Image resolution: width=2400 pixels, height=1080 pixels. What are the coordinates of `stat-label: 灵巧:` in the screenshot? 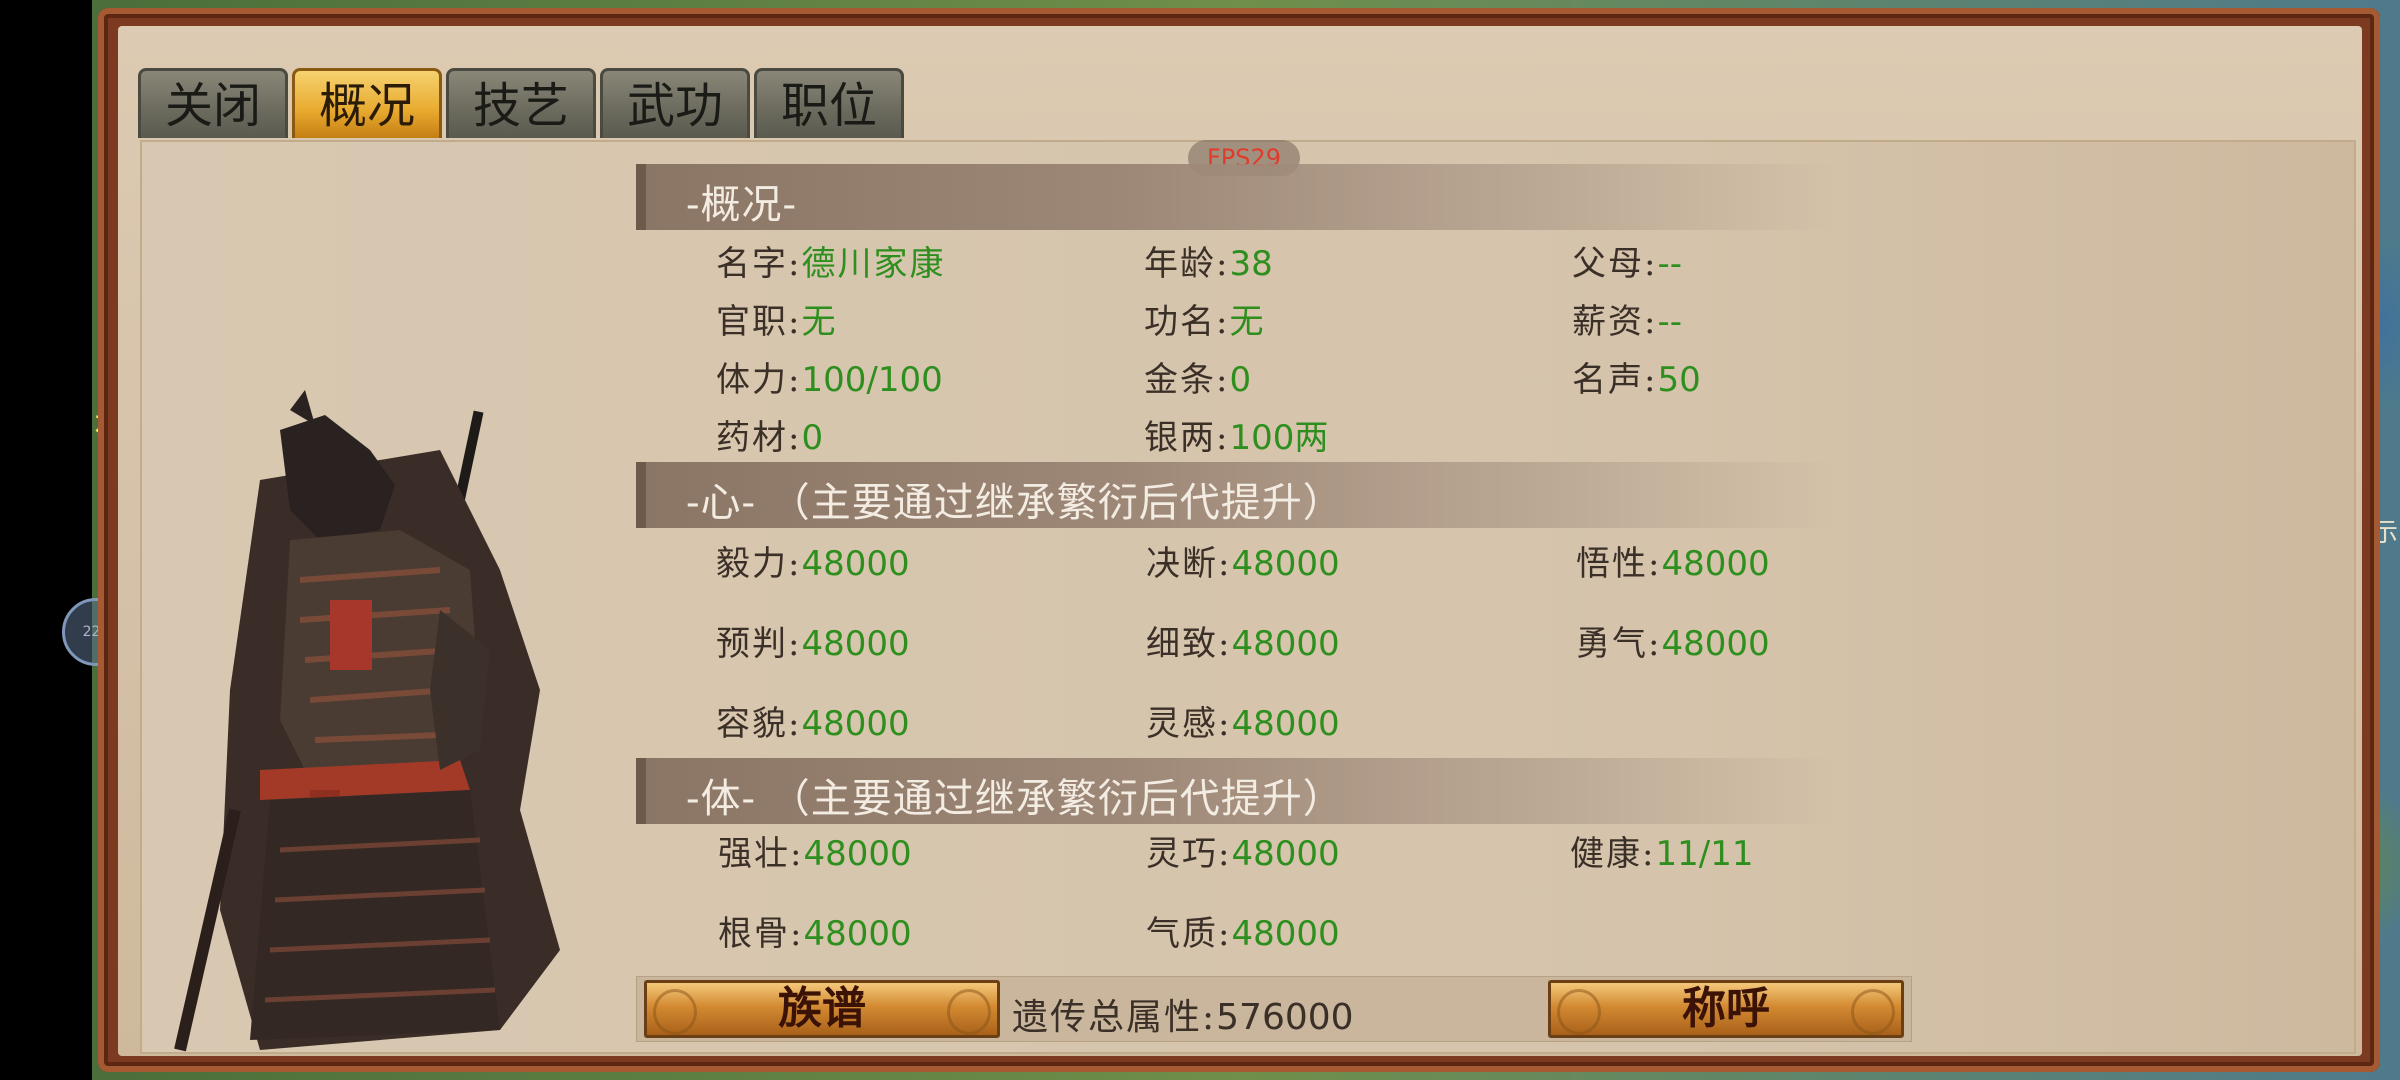 It's located at (1189, 854).